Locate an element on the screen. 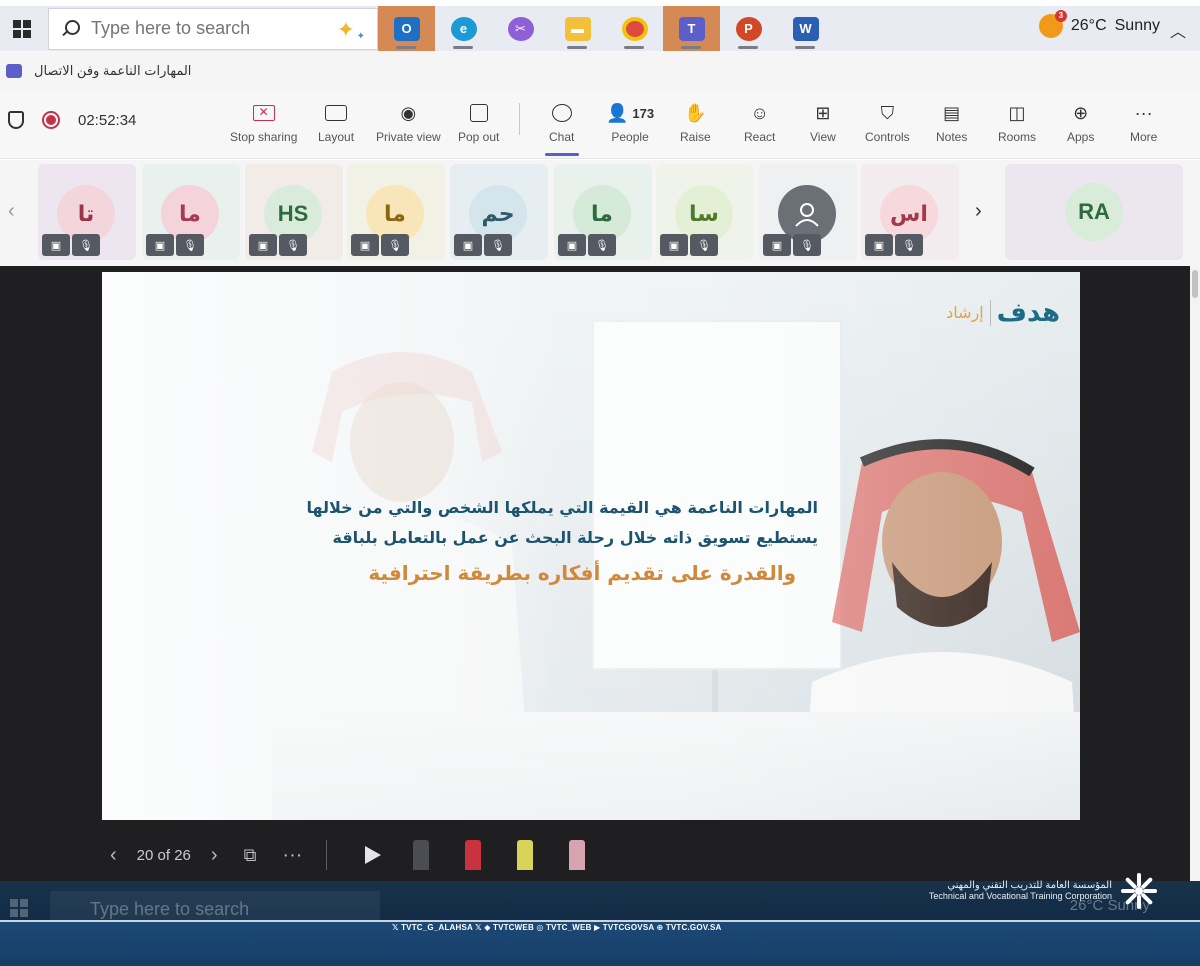 This screenshot has height=966, width=1200. edge-icon: e is located at coordinates (463, 28).